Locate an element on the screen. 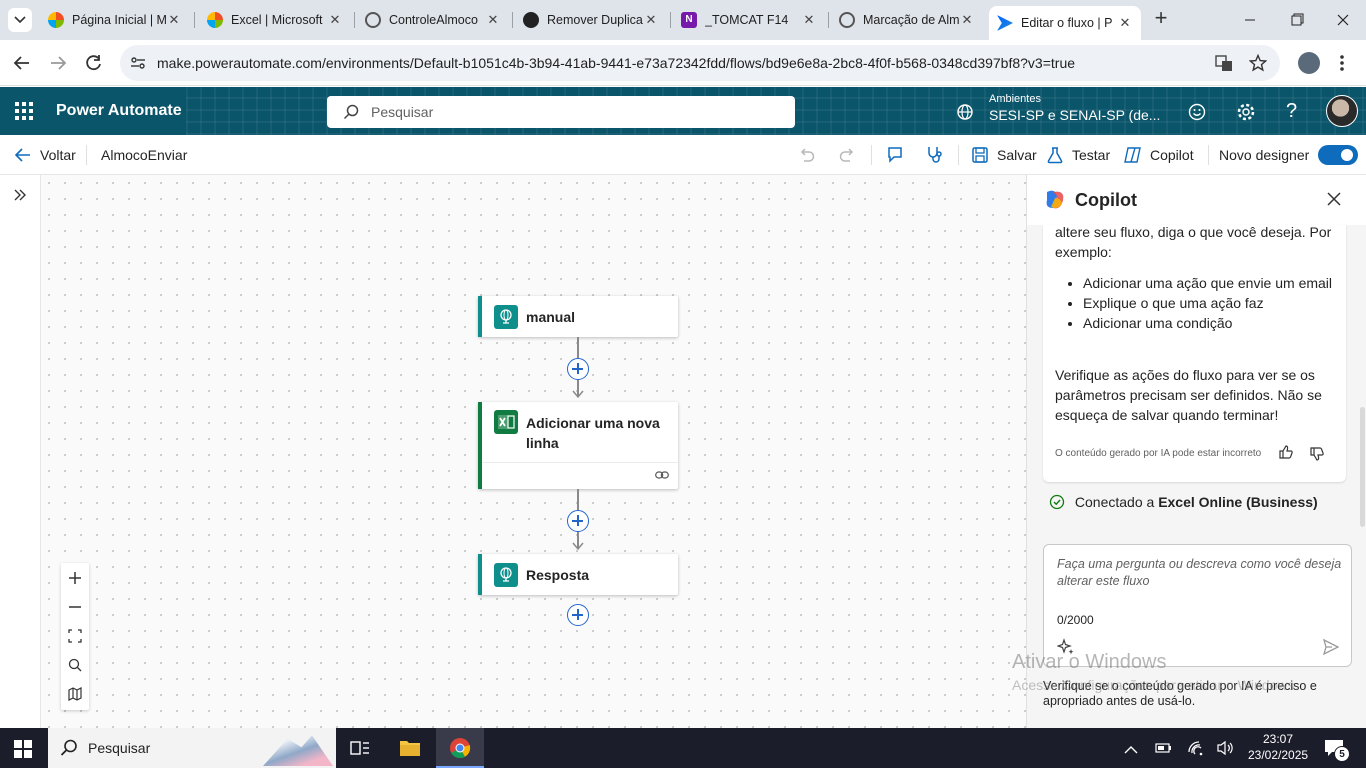 The height and width of the screenshot is (768, 1366). clock: 23:07 23/02/2025 is located at coordinates (1278, 747).